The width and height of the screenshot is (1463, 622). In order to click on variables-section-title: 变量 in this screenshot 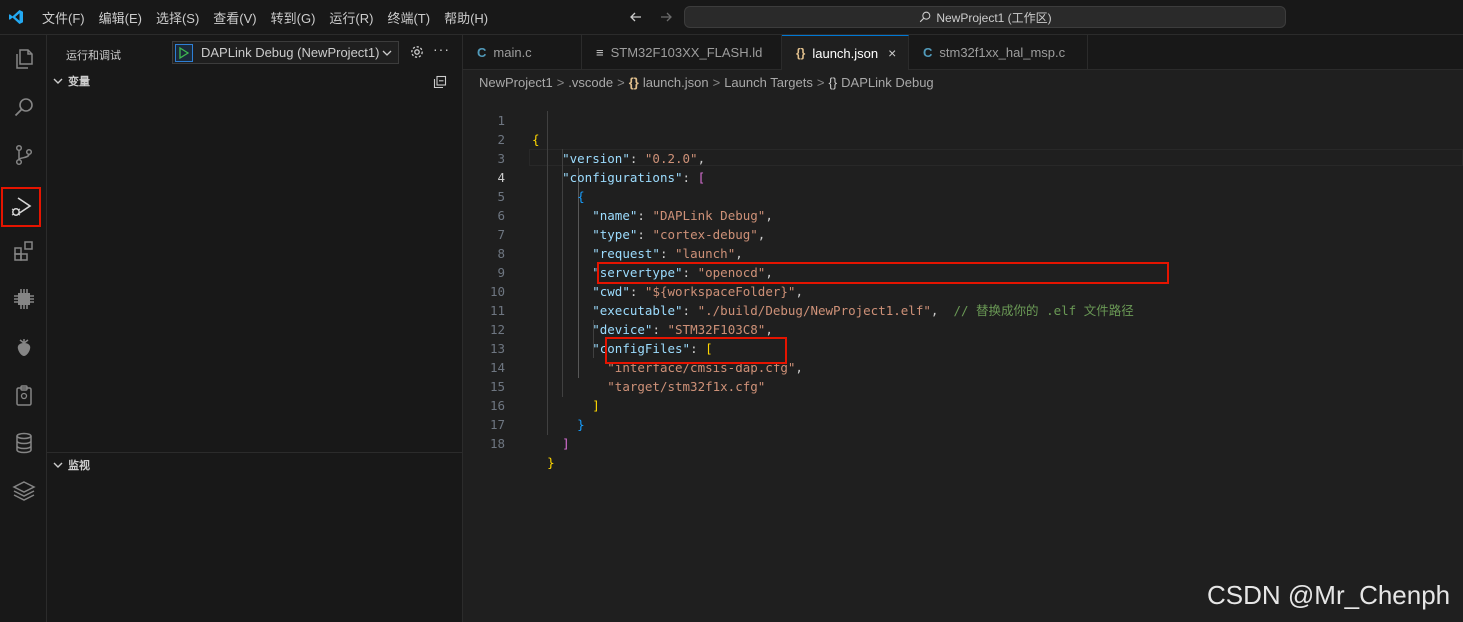, I will do `click(79, 82)`.